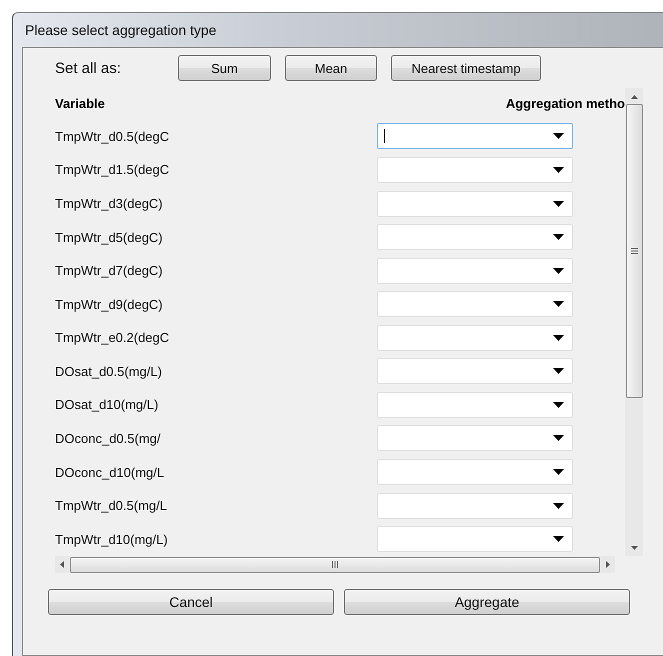 This screenshot has width=663, height=656. Describe the element at coordinates (112, 539) in the screenshot. I see `variable-name: TmpWtr_d10(mg/L)` at that location.